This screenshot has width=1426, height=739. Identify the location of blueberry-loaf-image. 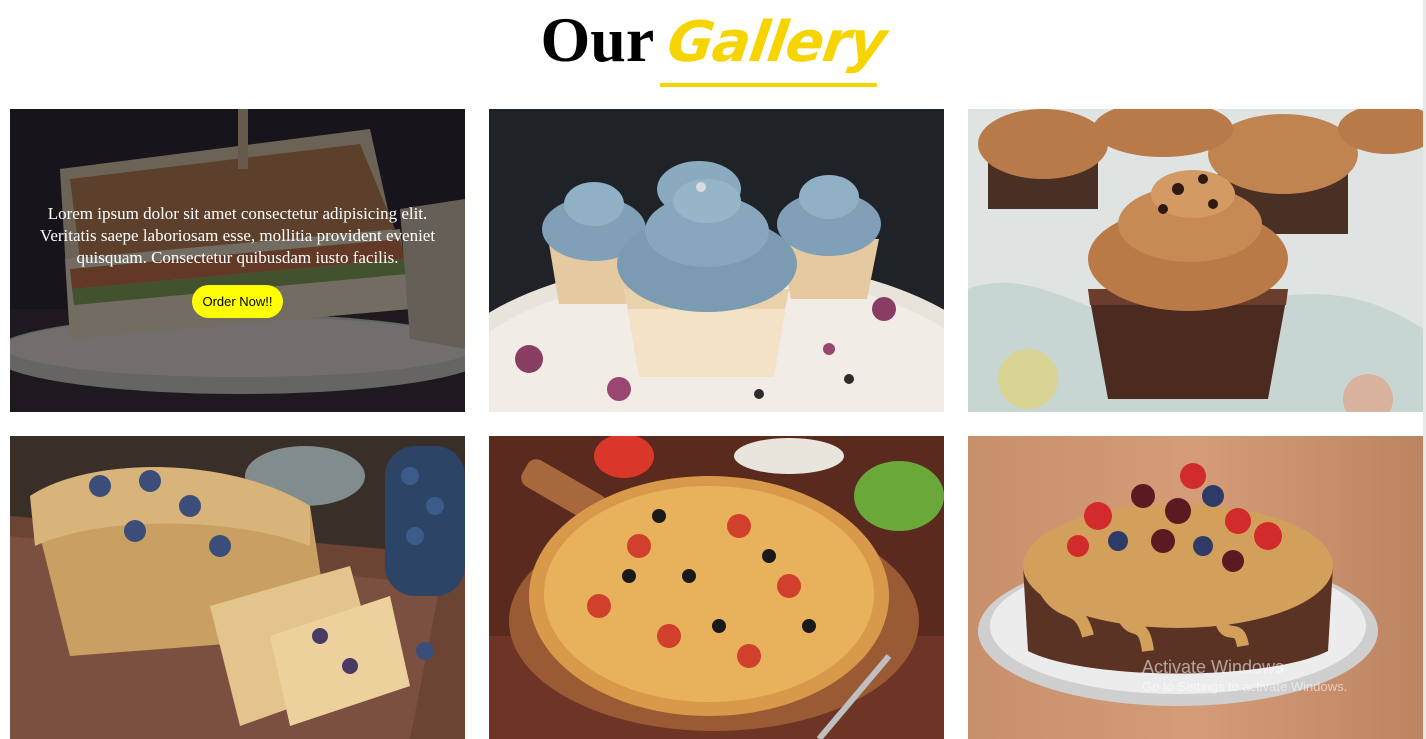
(237, 587).